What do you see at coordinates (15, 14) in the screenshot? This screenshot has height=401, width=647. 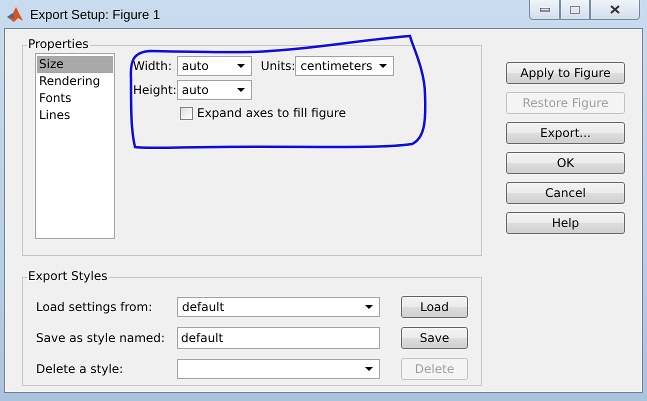 I see `app-logo-icon` at bounding box center [15, 14].